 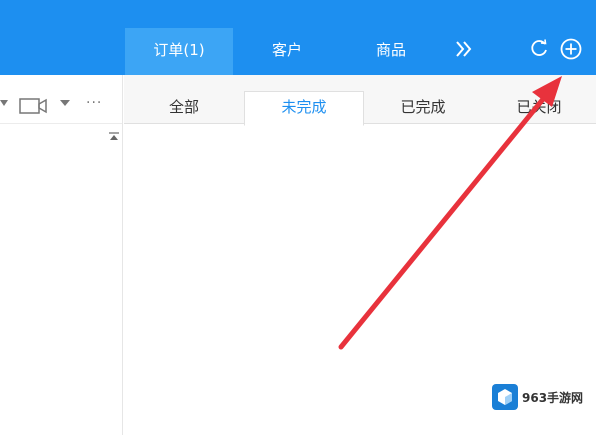 What do you see at coordinates (65, 103) in the screenshot?
I see `camera-dropdown-arrow-icon` at bounding box center [65, 103].